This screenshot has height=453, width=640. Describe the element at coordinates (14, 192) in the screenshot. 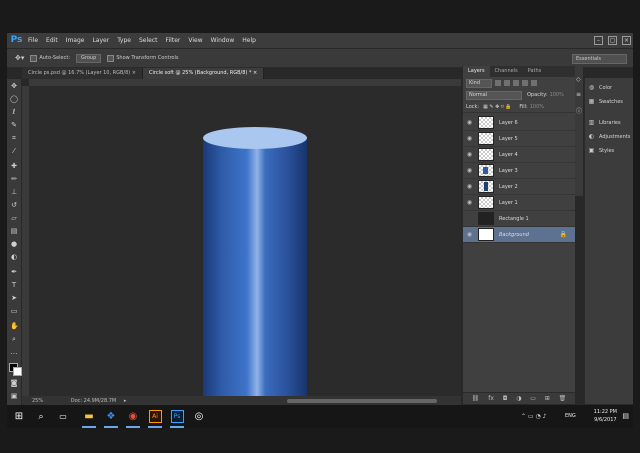

I see `clone-stamp-icon: ⊥` at that location.